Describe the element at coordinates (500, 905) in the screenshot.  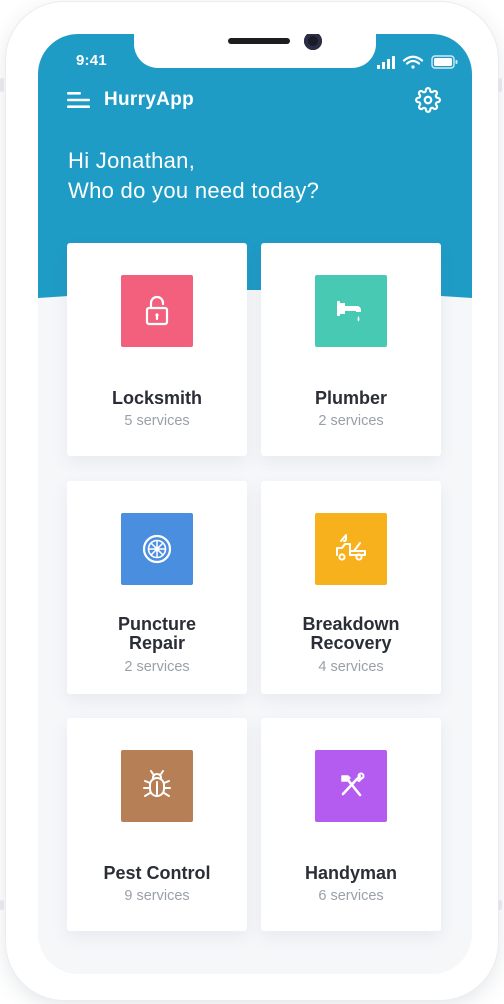
I see `side-button-lower-right` at that location.